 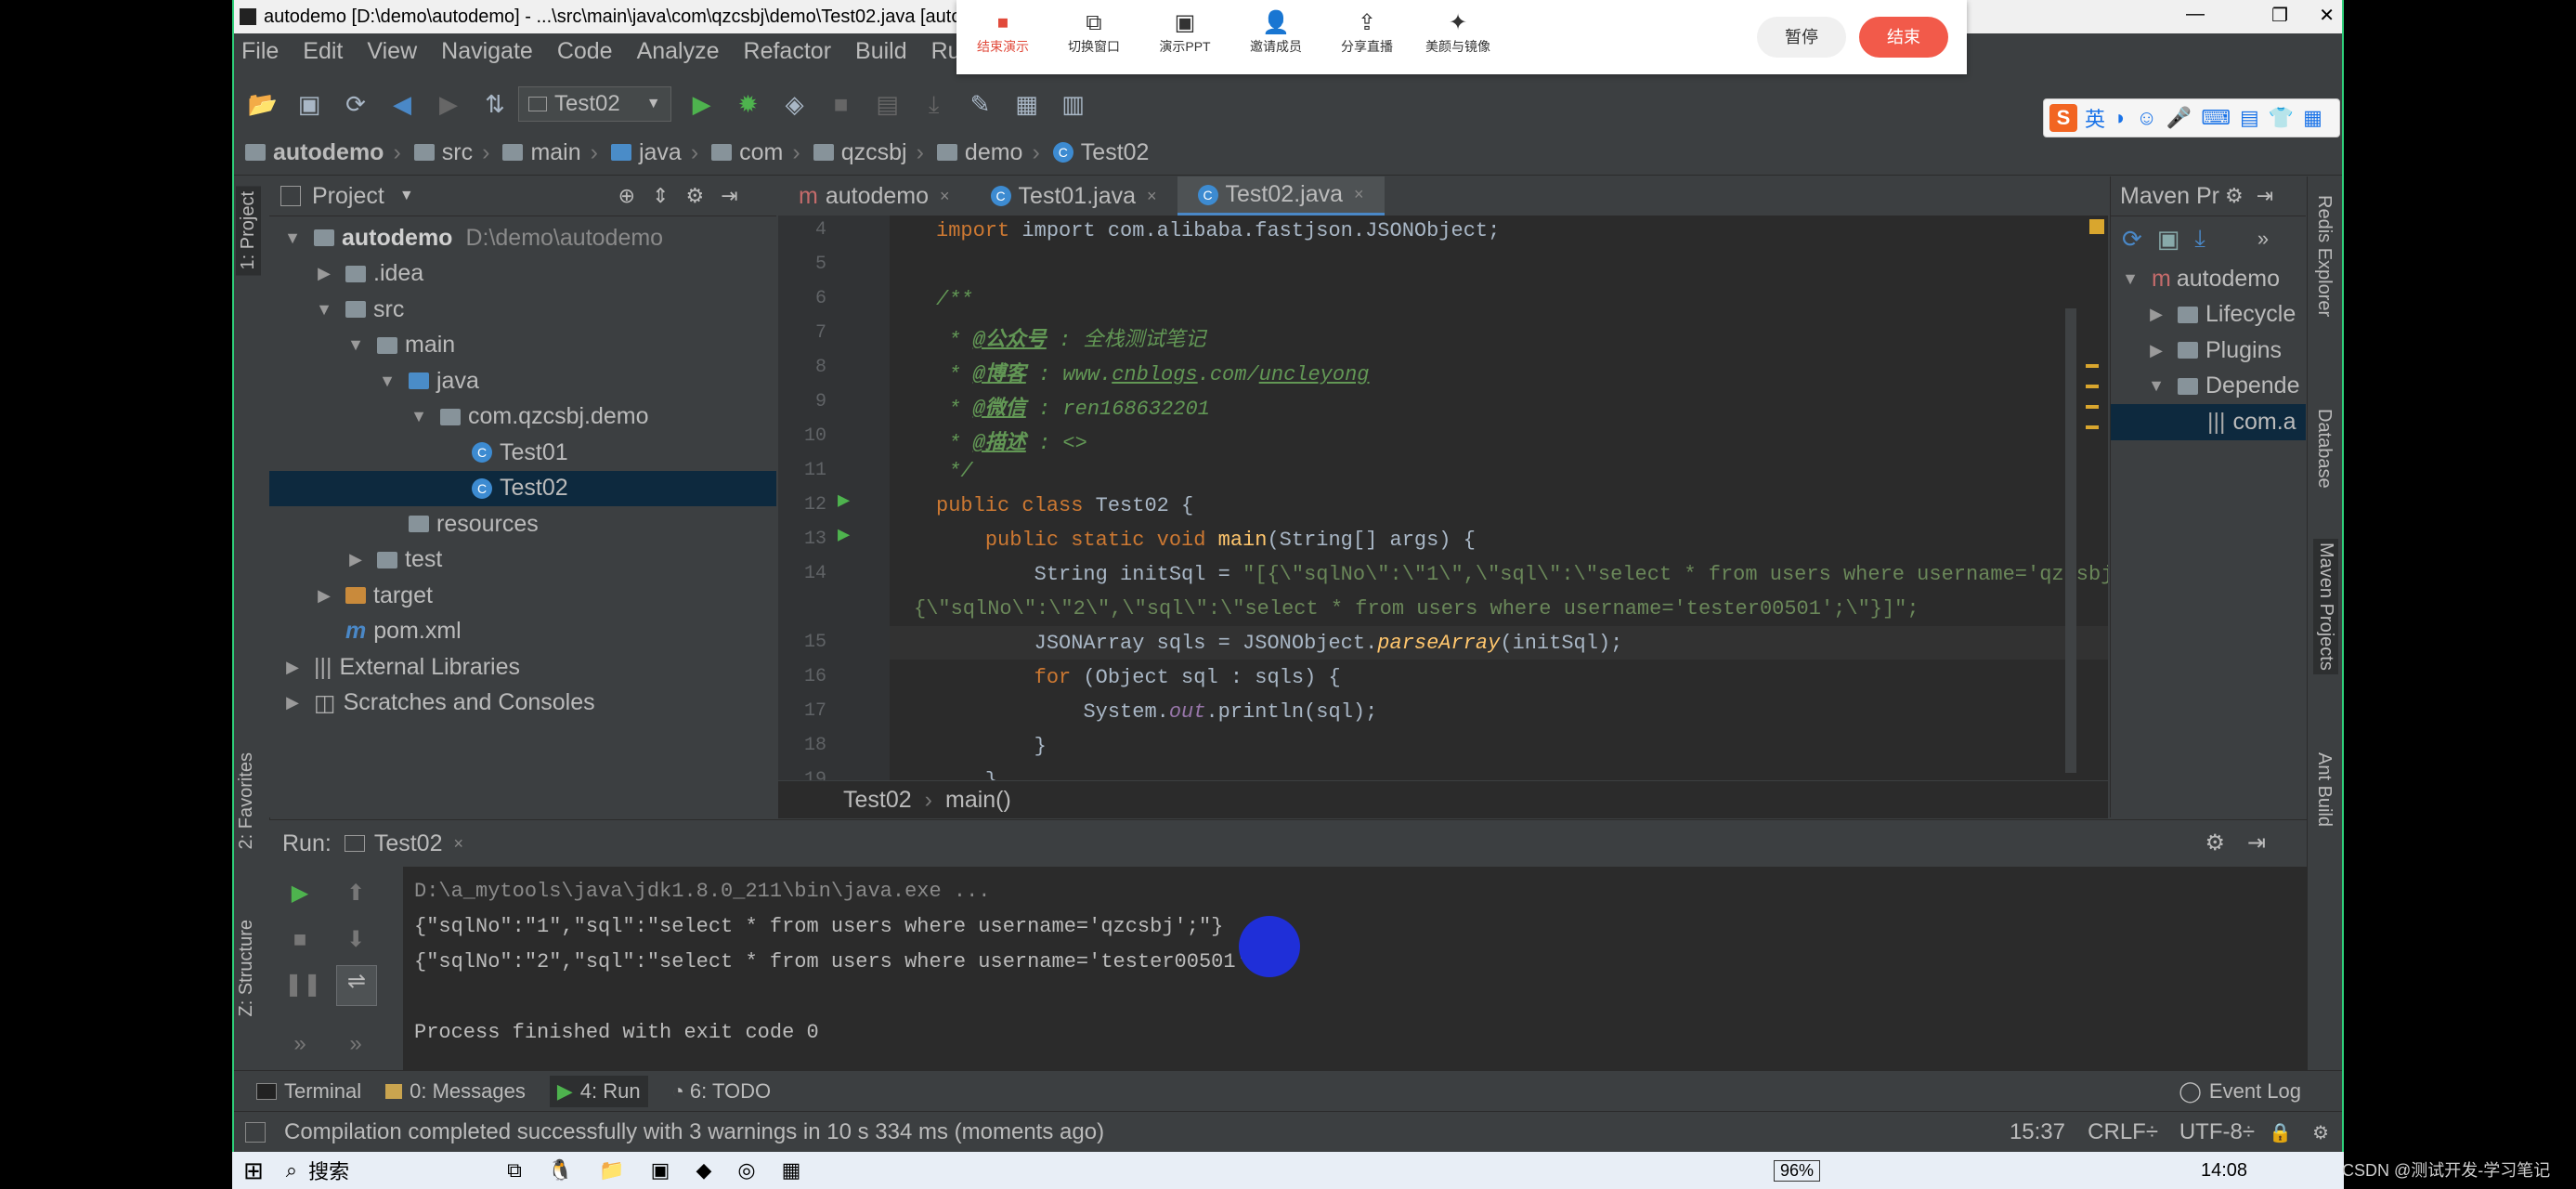 What do you see at coordinates (248, 231) in the screenshot?
I see `tab-project: 1: Project` at bounding box center [248, 231].